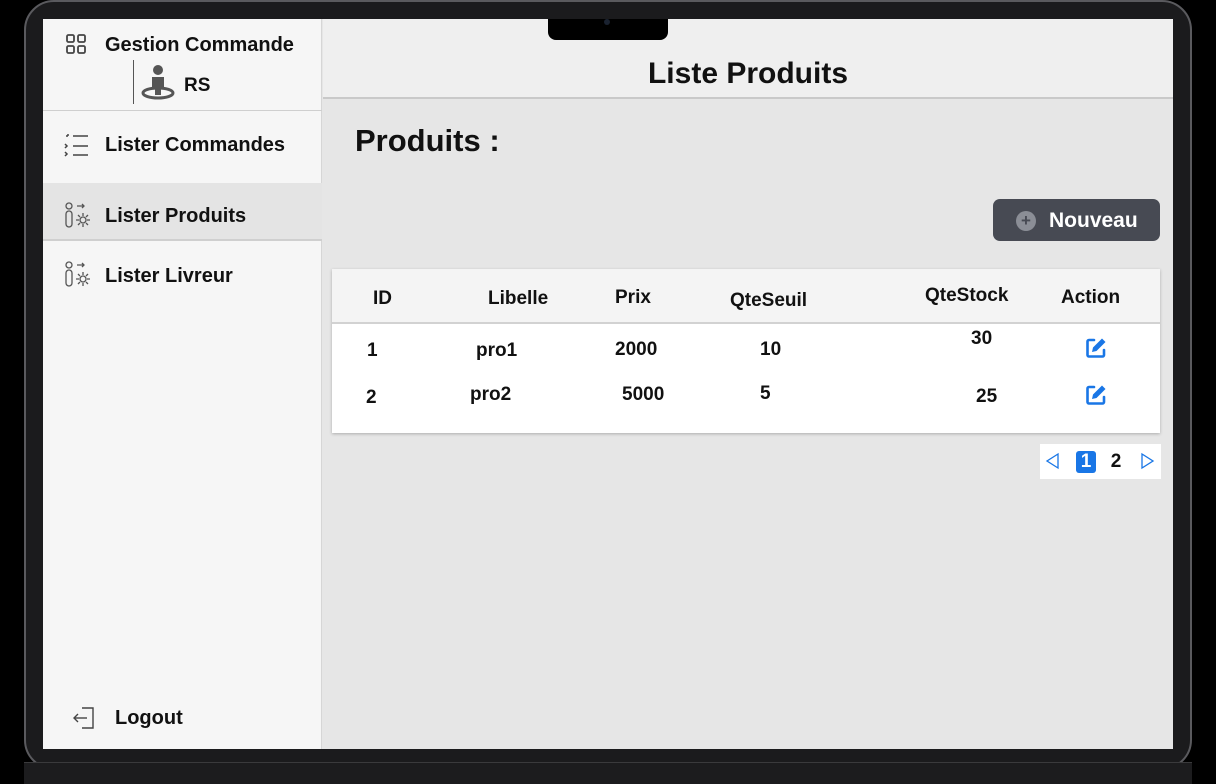 The image size is (1216, 784). I want to click on section-title: Produits :, so click(427, 140).